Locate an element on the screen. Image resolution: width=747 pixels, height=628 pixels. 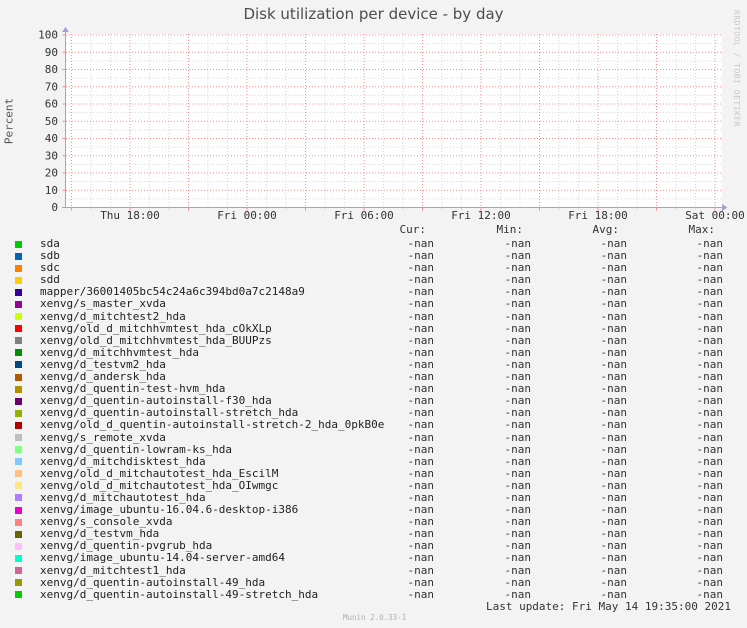
last-update-text: Last update: Fri May 14 19:35:00 2021 is located at coordinates (608, 606).